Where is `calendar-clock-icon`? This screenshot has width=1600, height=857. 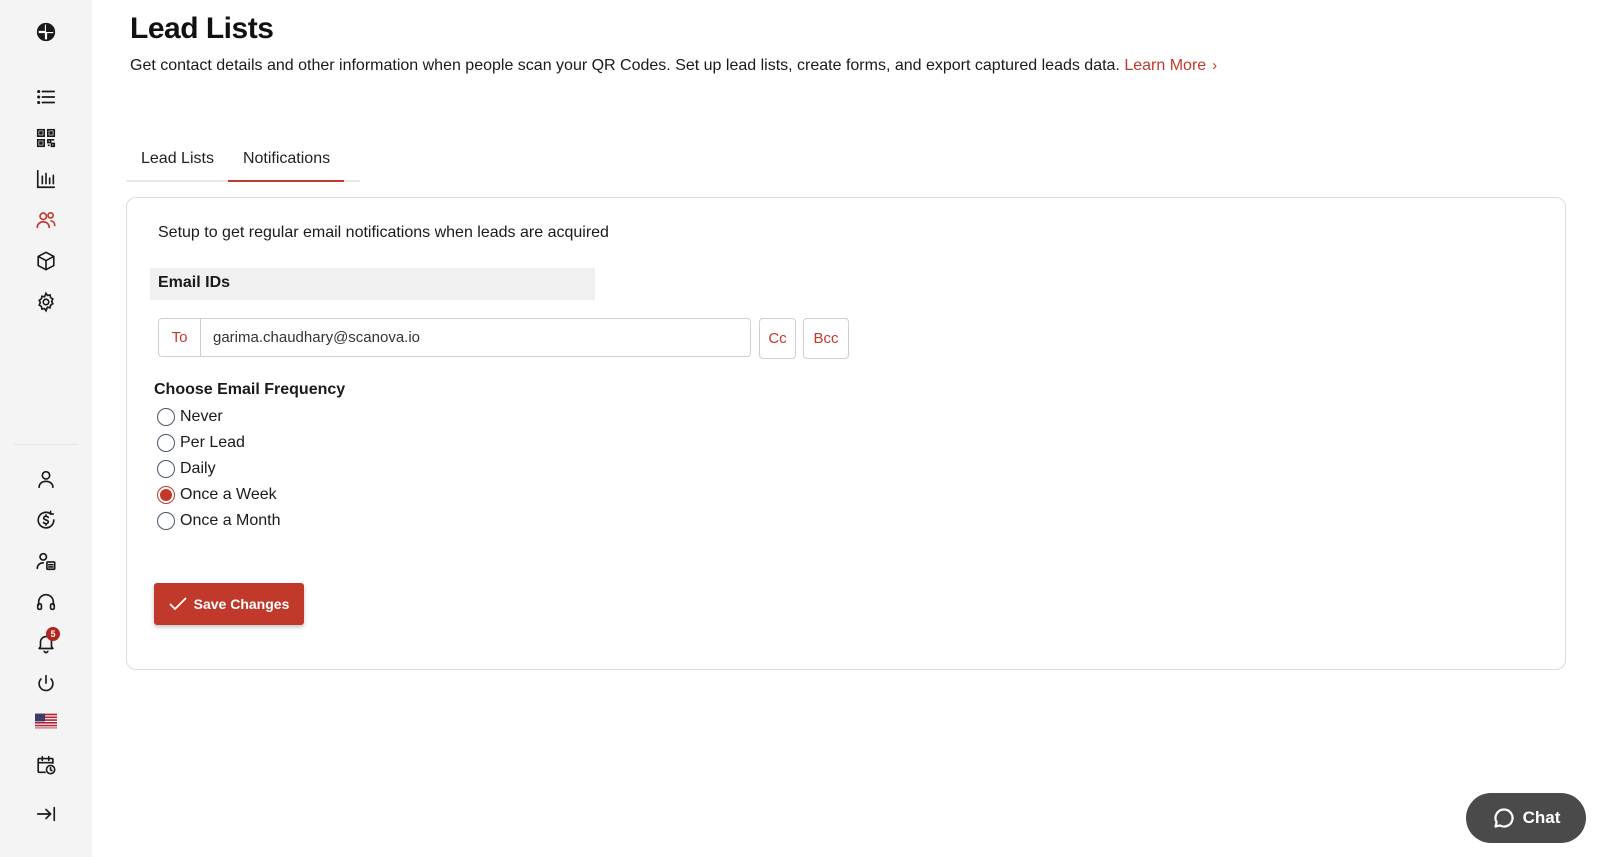 calendar-clock-icon is located at coordinates (46, 765).